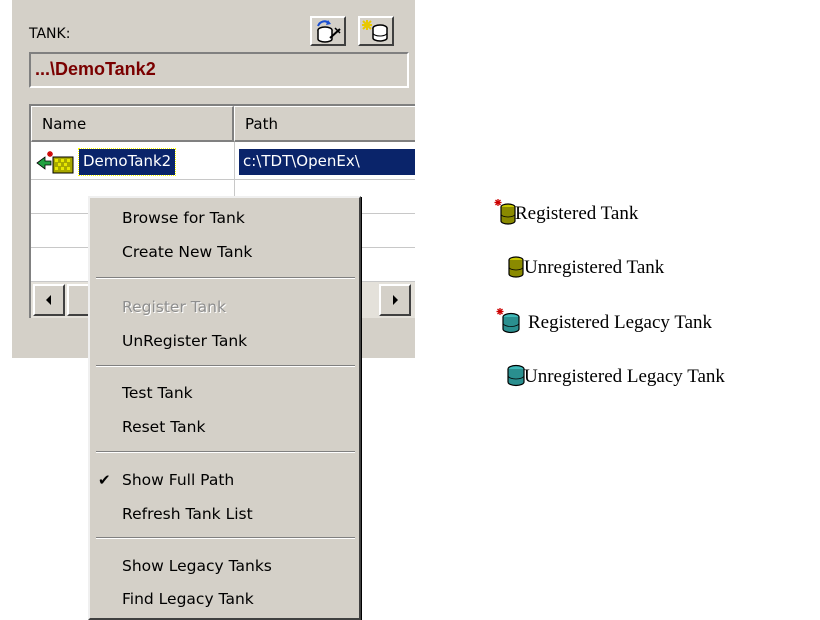 The height and width of the screenshot is (620, 820). I want to click on menu-item-label: Browse for Tank, so click(183, 218).